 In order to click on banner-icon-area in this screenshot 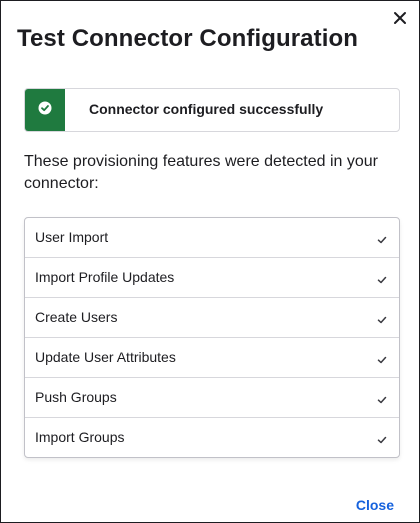, I will do `click(45, 110)`.